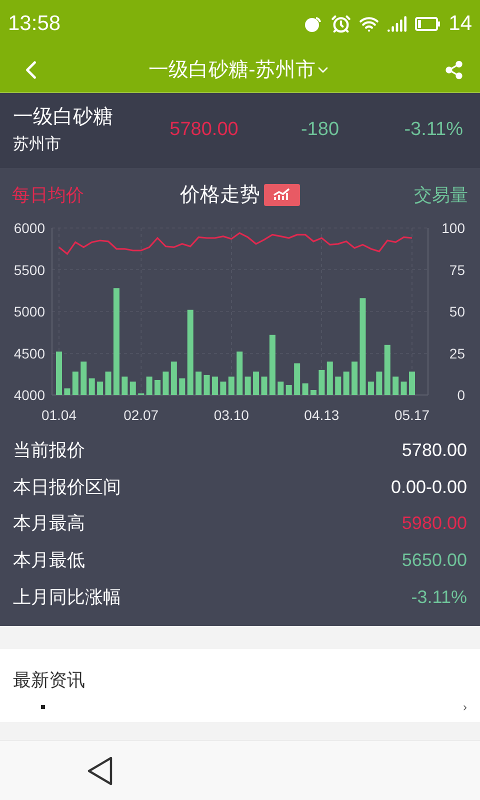 The width and height of the screenshot is (480, 800). Describe the element at coordinates (67, 487) in the screenshot. I see `stat-label: 本日报价区间` at that location.